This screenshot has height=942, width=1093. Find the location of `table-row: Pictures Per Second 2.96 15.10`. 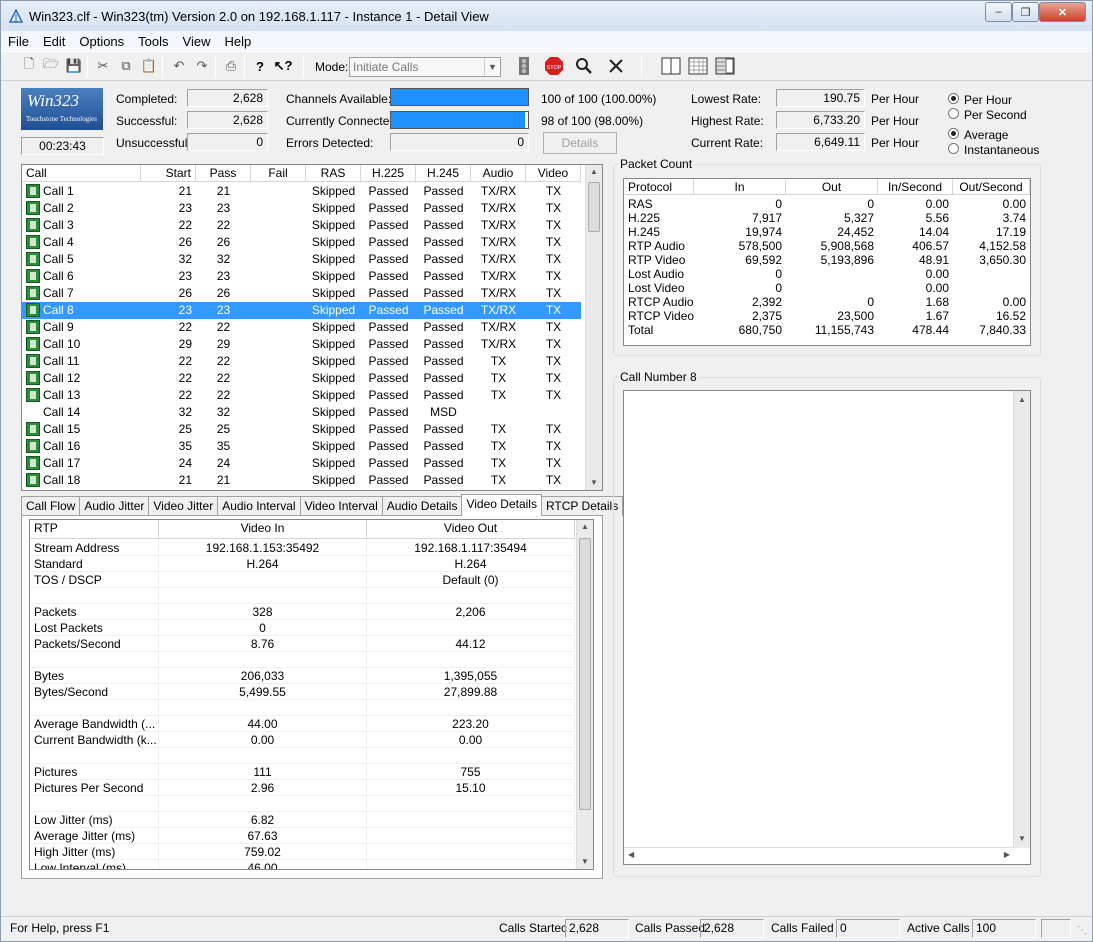

table-row: Pictures Per Second 2.96 15.10 is located at coordinates (302, 788).